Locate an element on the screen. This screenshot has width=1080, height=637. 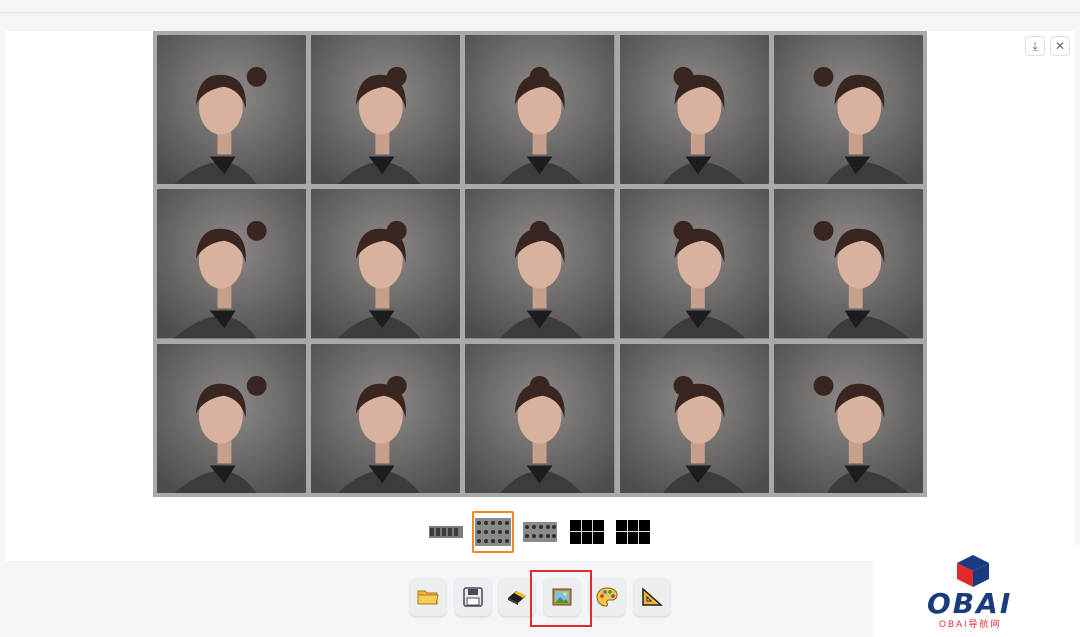
floppy-disk-icon is located at coordinates (473, 597).